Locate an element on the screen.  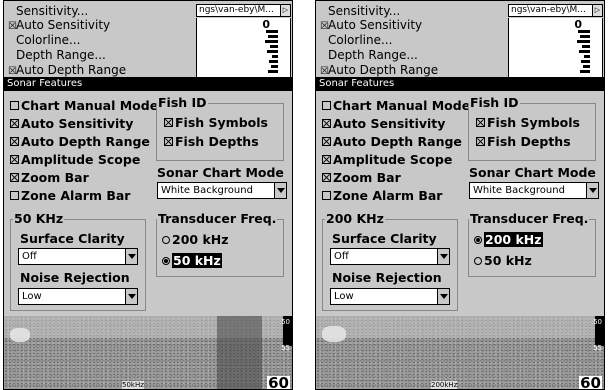
frequency-tag: 50kHz is located at coordinates (133, 385).